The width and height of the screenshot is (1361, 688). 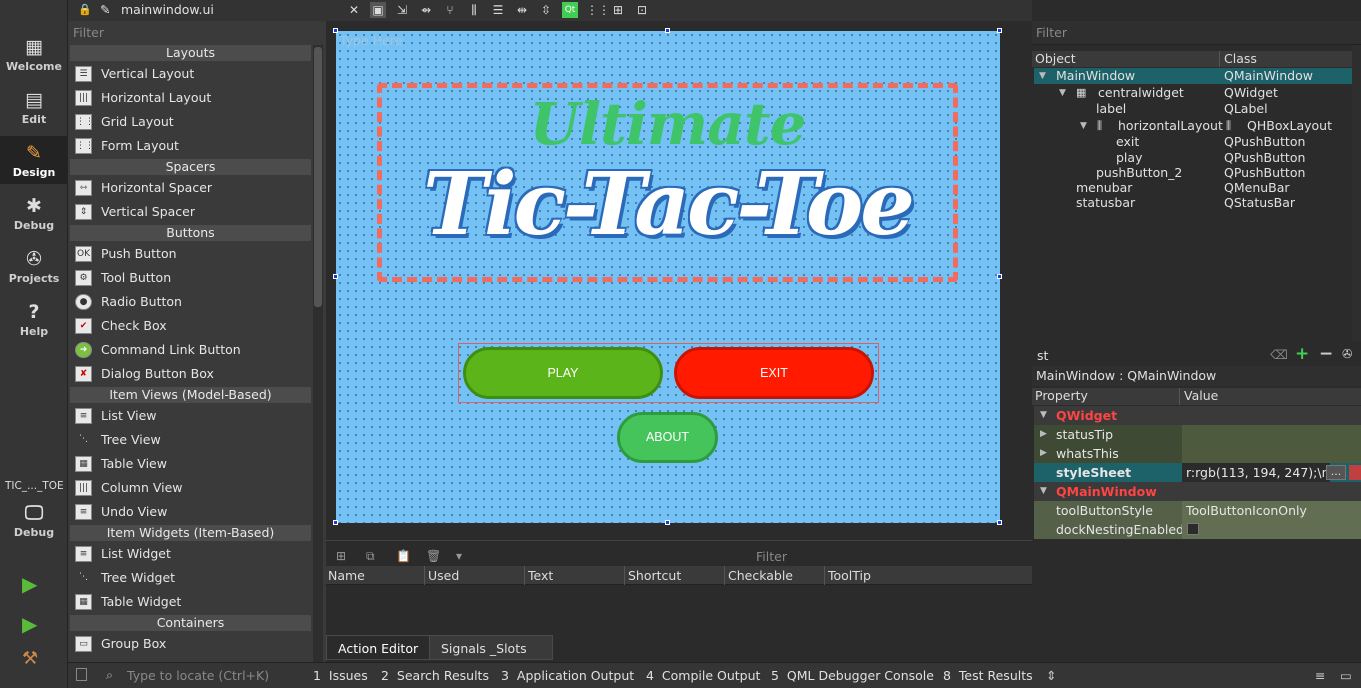 What do you see at coordinates (190, 464) in the screenshot?
I see `item-table-view: ▦ Table View` at bounding box center [190, 464].